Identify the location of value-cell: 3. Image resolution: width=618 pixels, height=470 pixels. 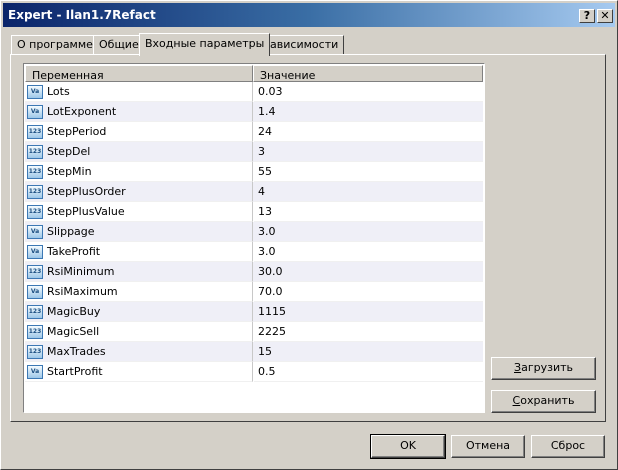
(368, 152).